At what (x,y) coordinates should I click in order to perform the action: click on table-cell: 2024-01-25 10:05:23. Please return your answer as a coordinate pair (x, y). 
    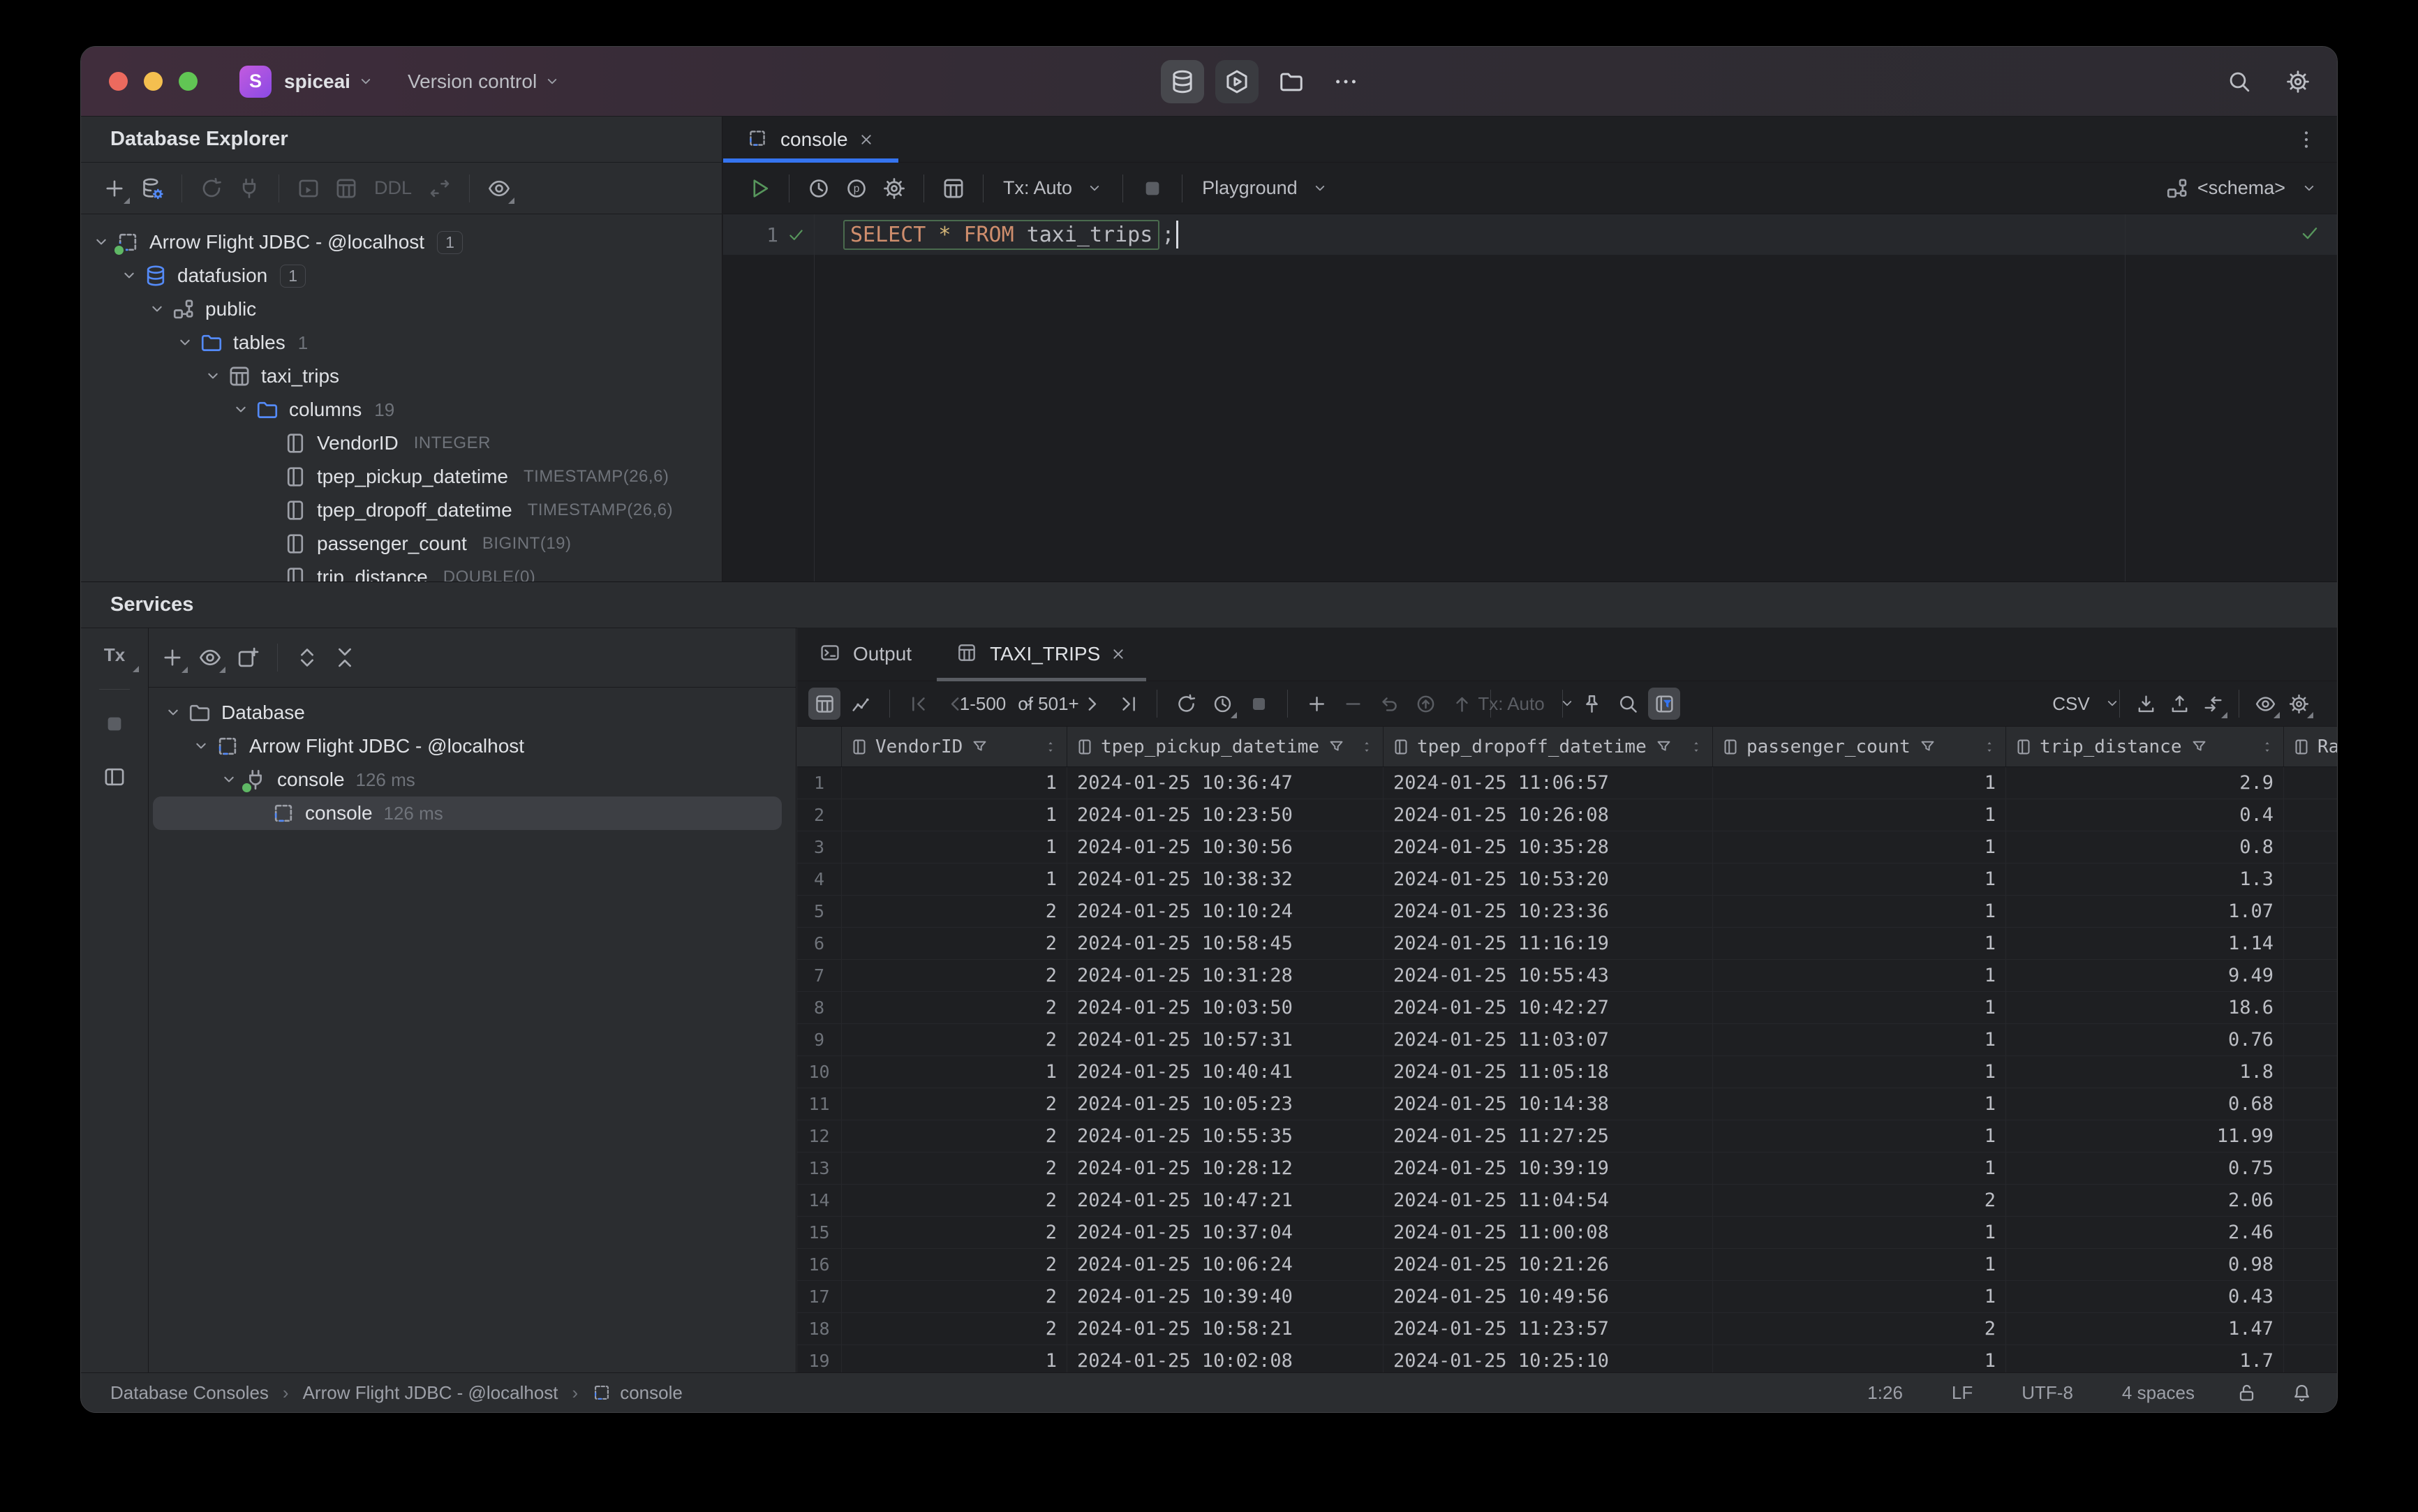
    Looking at the image, I should click on (1225, 1104).